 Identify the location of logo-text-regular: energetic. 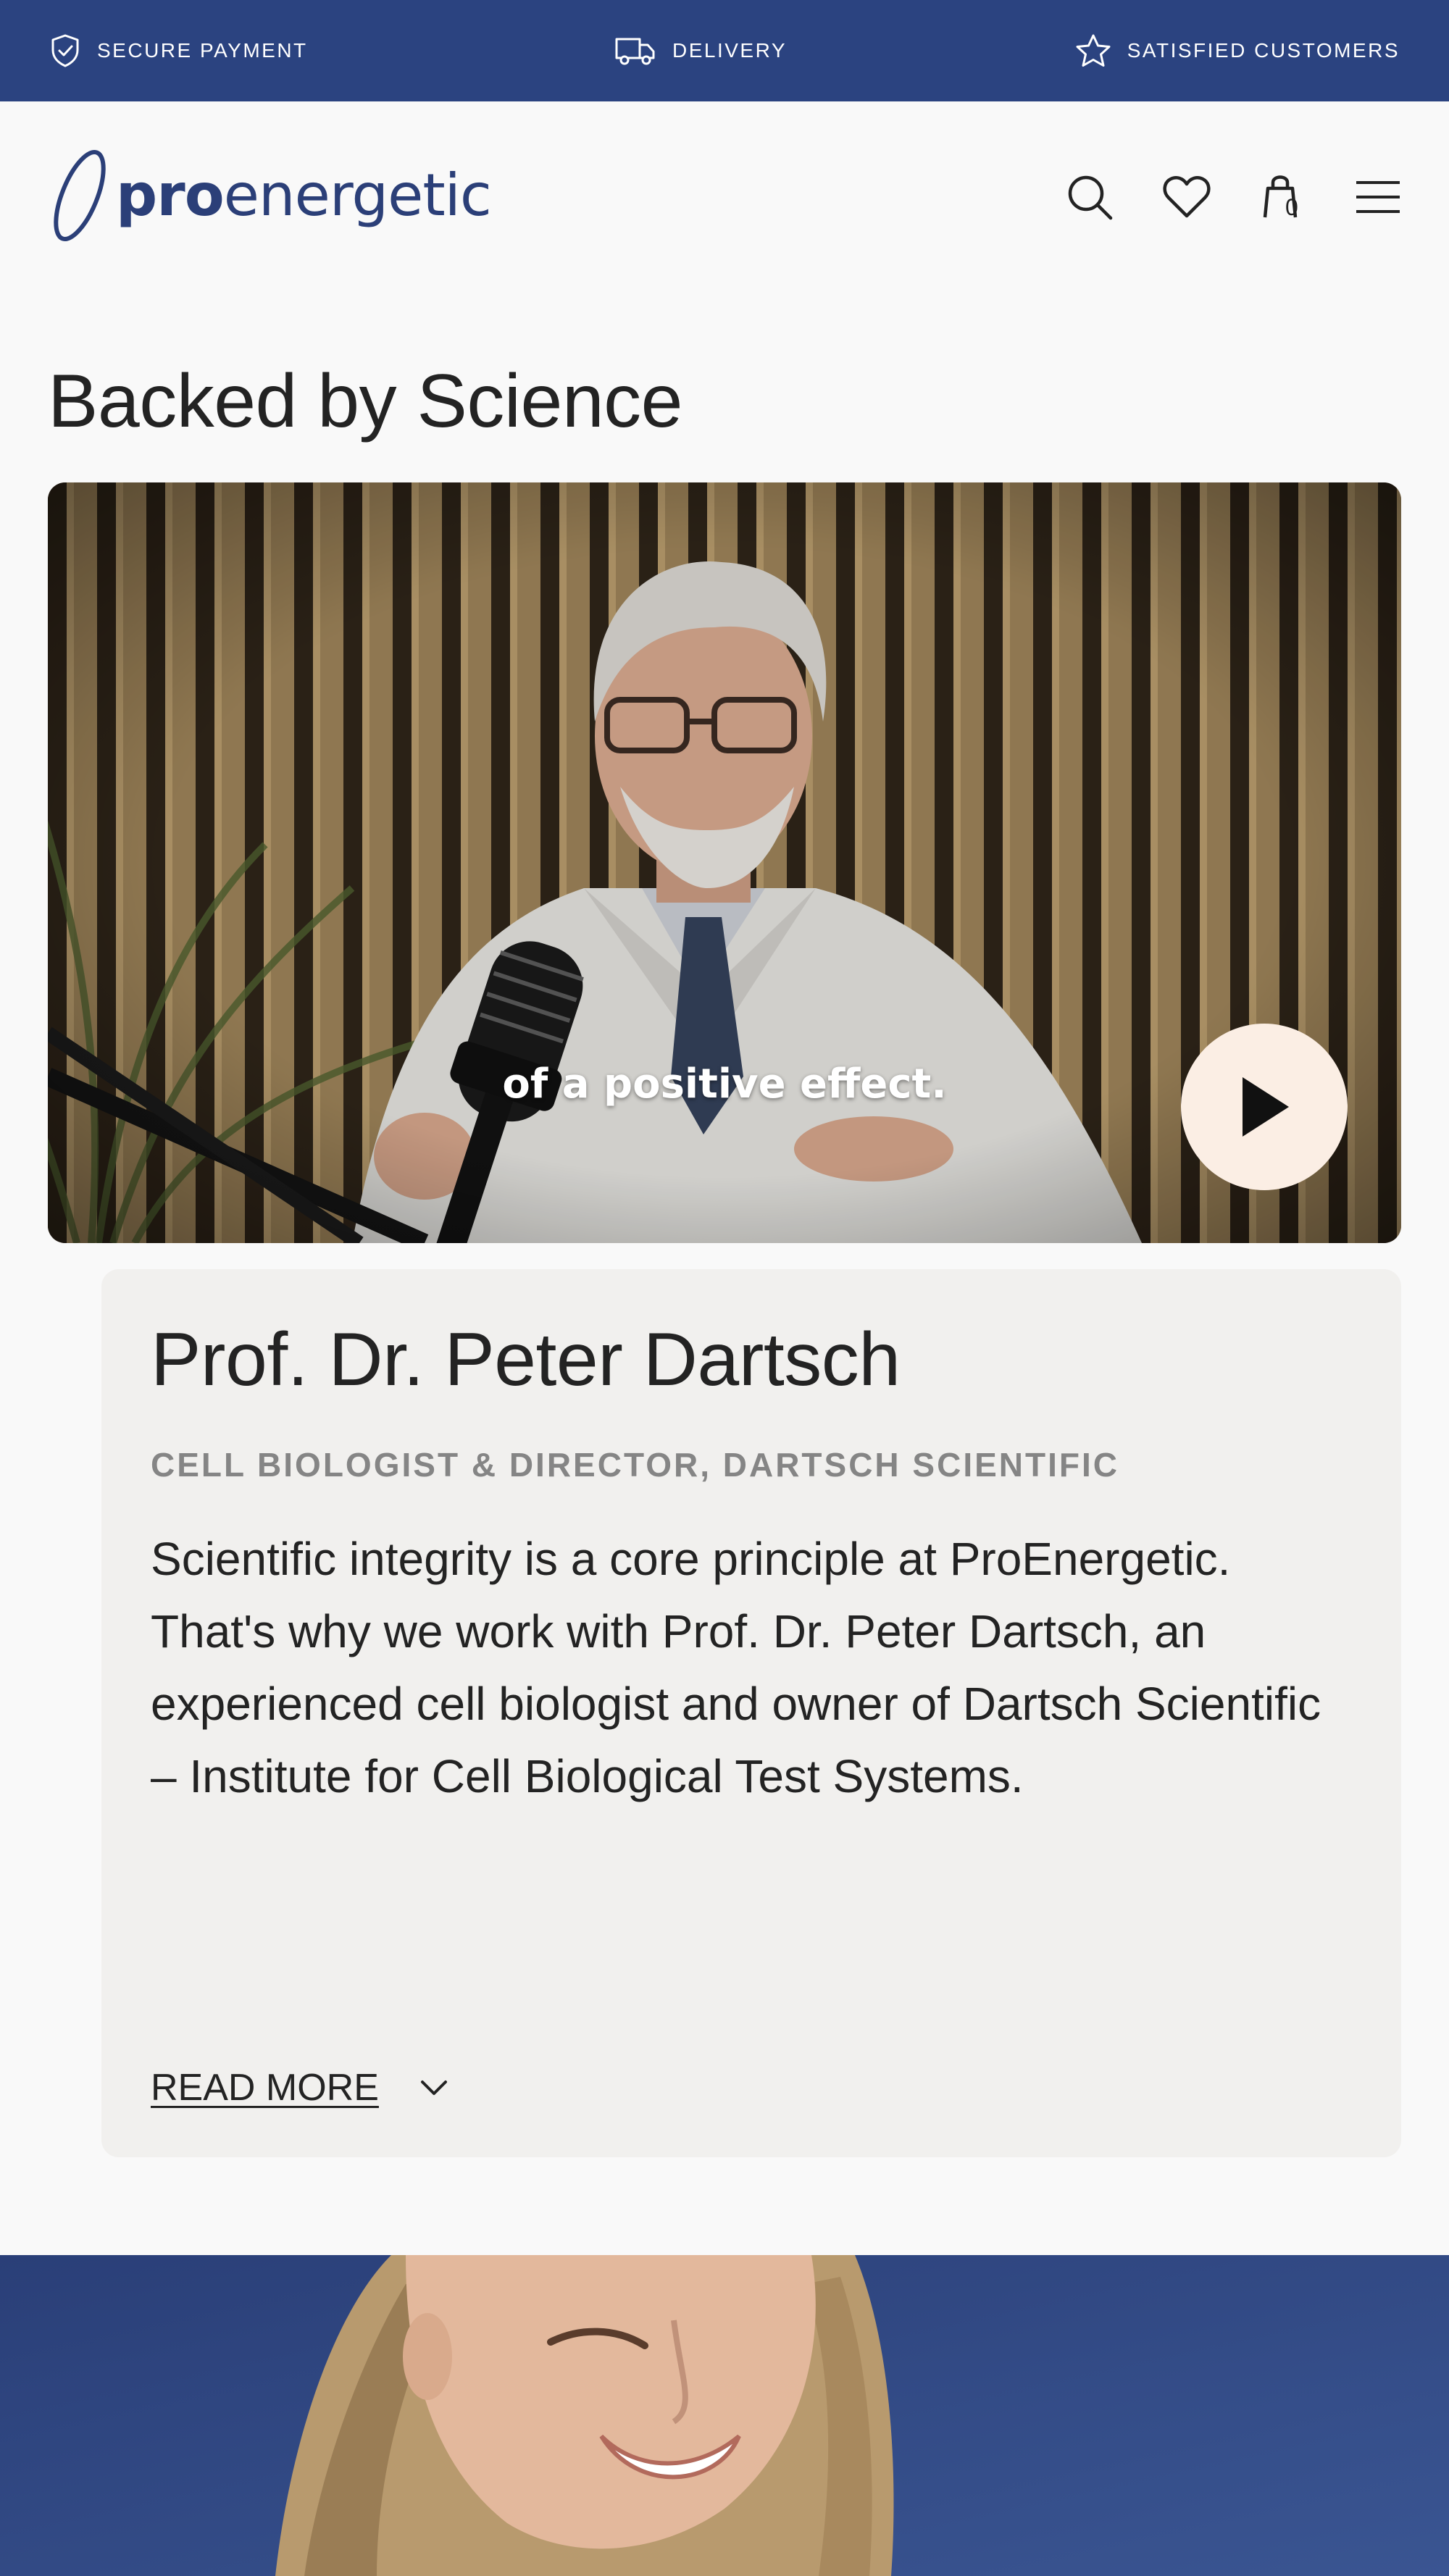
(358, 195).